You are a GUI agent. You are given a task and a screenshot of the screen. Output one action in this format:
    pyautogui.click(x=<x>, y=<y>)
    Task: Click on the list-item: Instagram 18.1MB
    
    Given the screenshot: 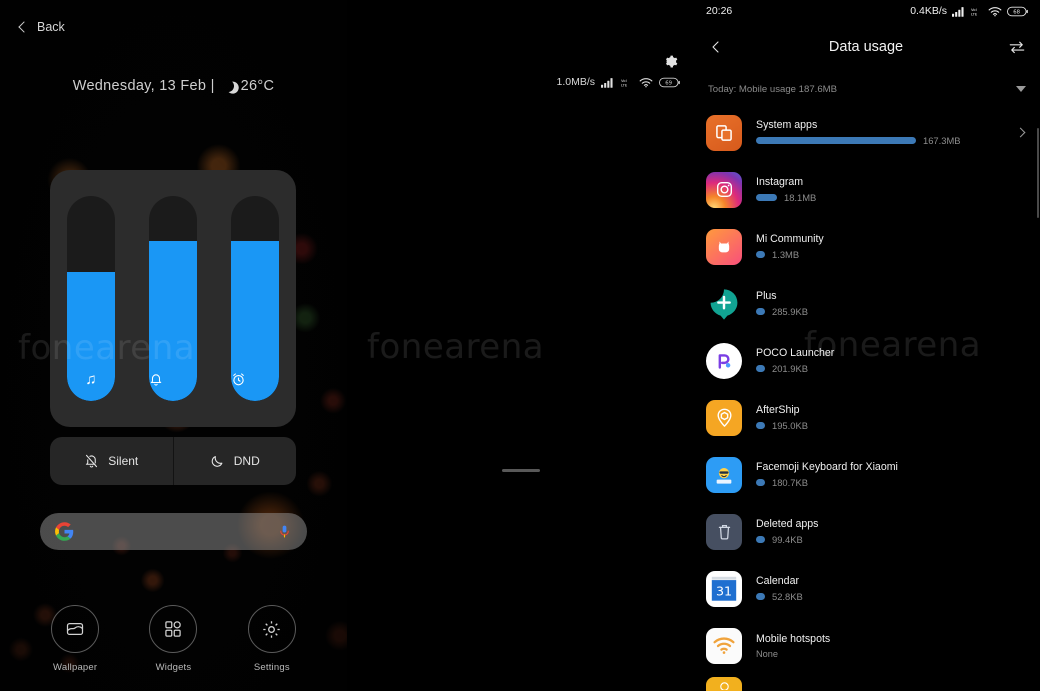 What is the action you would take?
    pyautogui.click(x=867, y=189)
    